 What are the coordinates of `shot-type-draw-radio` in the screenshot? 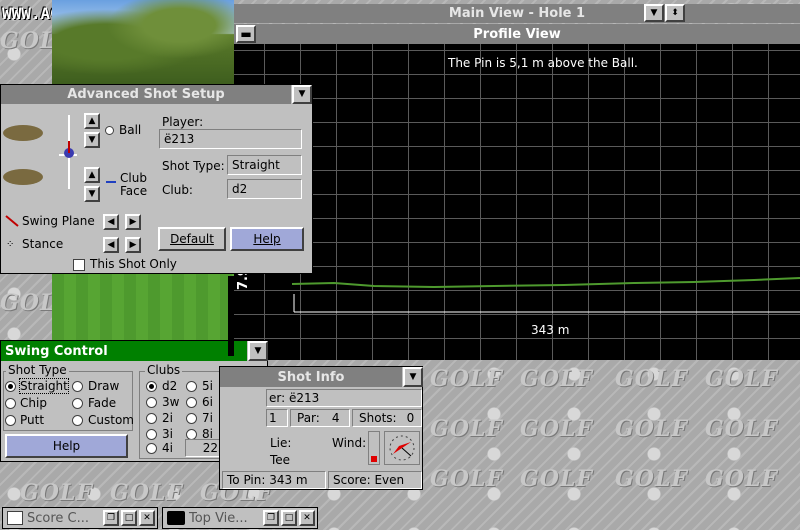 It's located at (77, 386).